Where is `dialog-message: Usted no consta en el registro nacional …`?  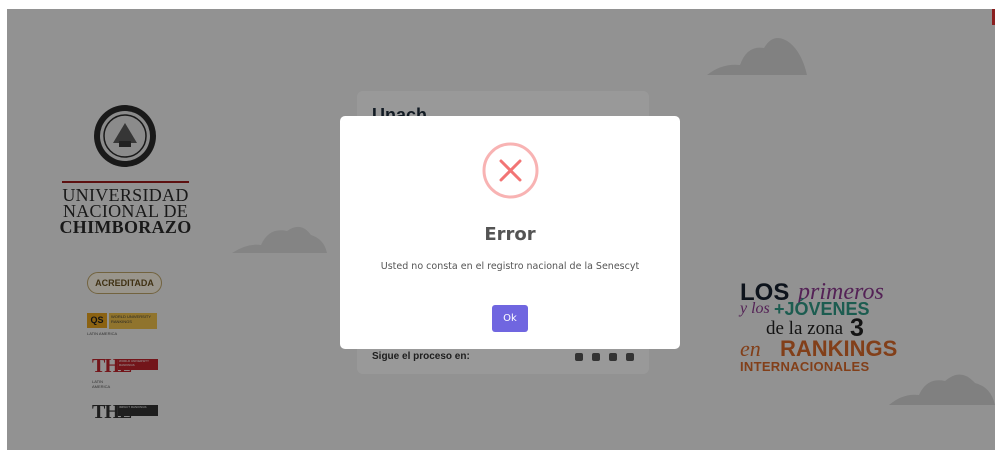 dialog-message: Usted no consta en el registro nacional … is located at coordinates (510, 266).